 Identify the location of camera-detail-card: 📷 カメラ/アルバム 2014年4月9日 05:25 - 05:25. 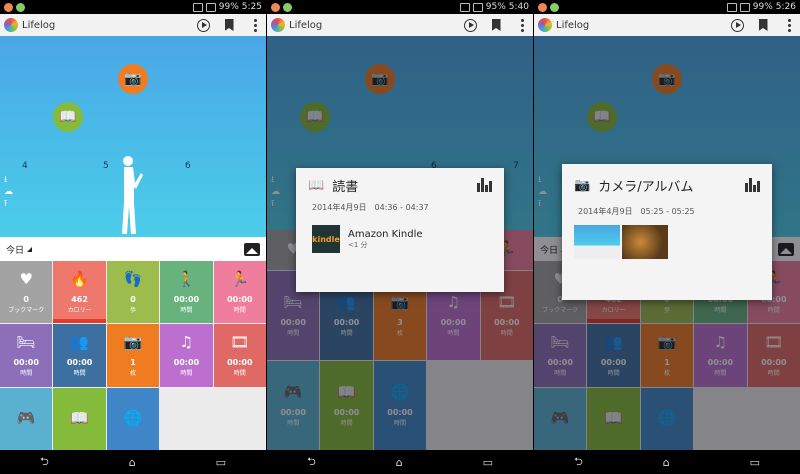
(667, 232).